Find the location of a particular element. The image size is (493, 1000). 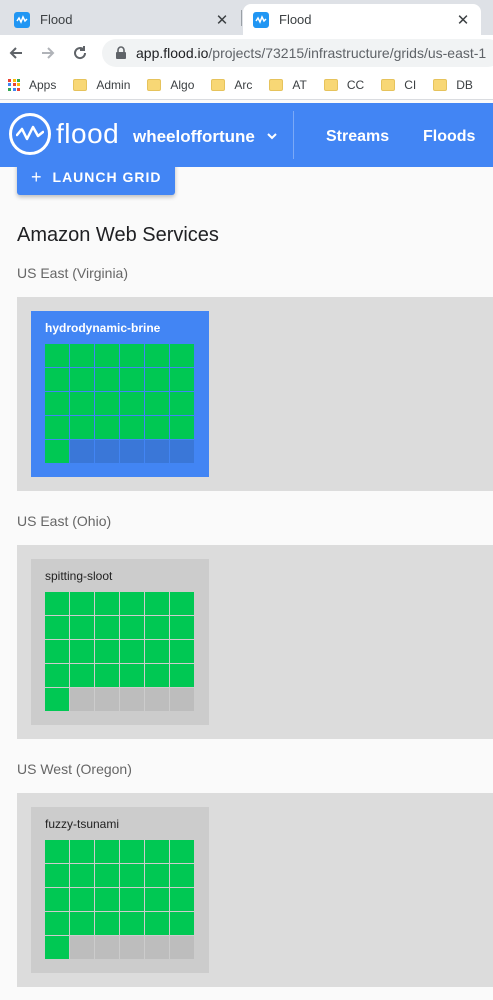

grid-name: hydrodynamic-brine is located at coordinates (103, 328).